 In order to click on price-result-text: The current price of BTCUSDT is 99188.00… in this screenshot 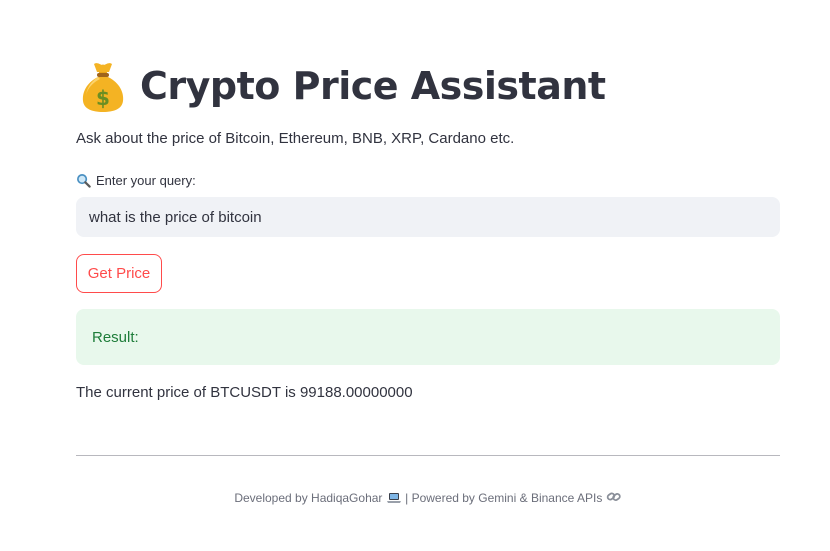, I will do `click(244, 392)`.